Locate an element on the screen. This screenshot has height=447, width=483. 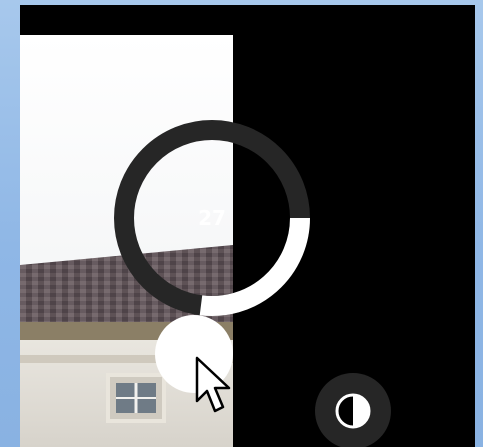
contrast-icon is located at coordinates (353, 411).